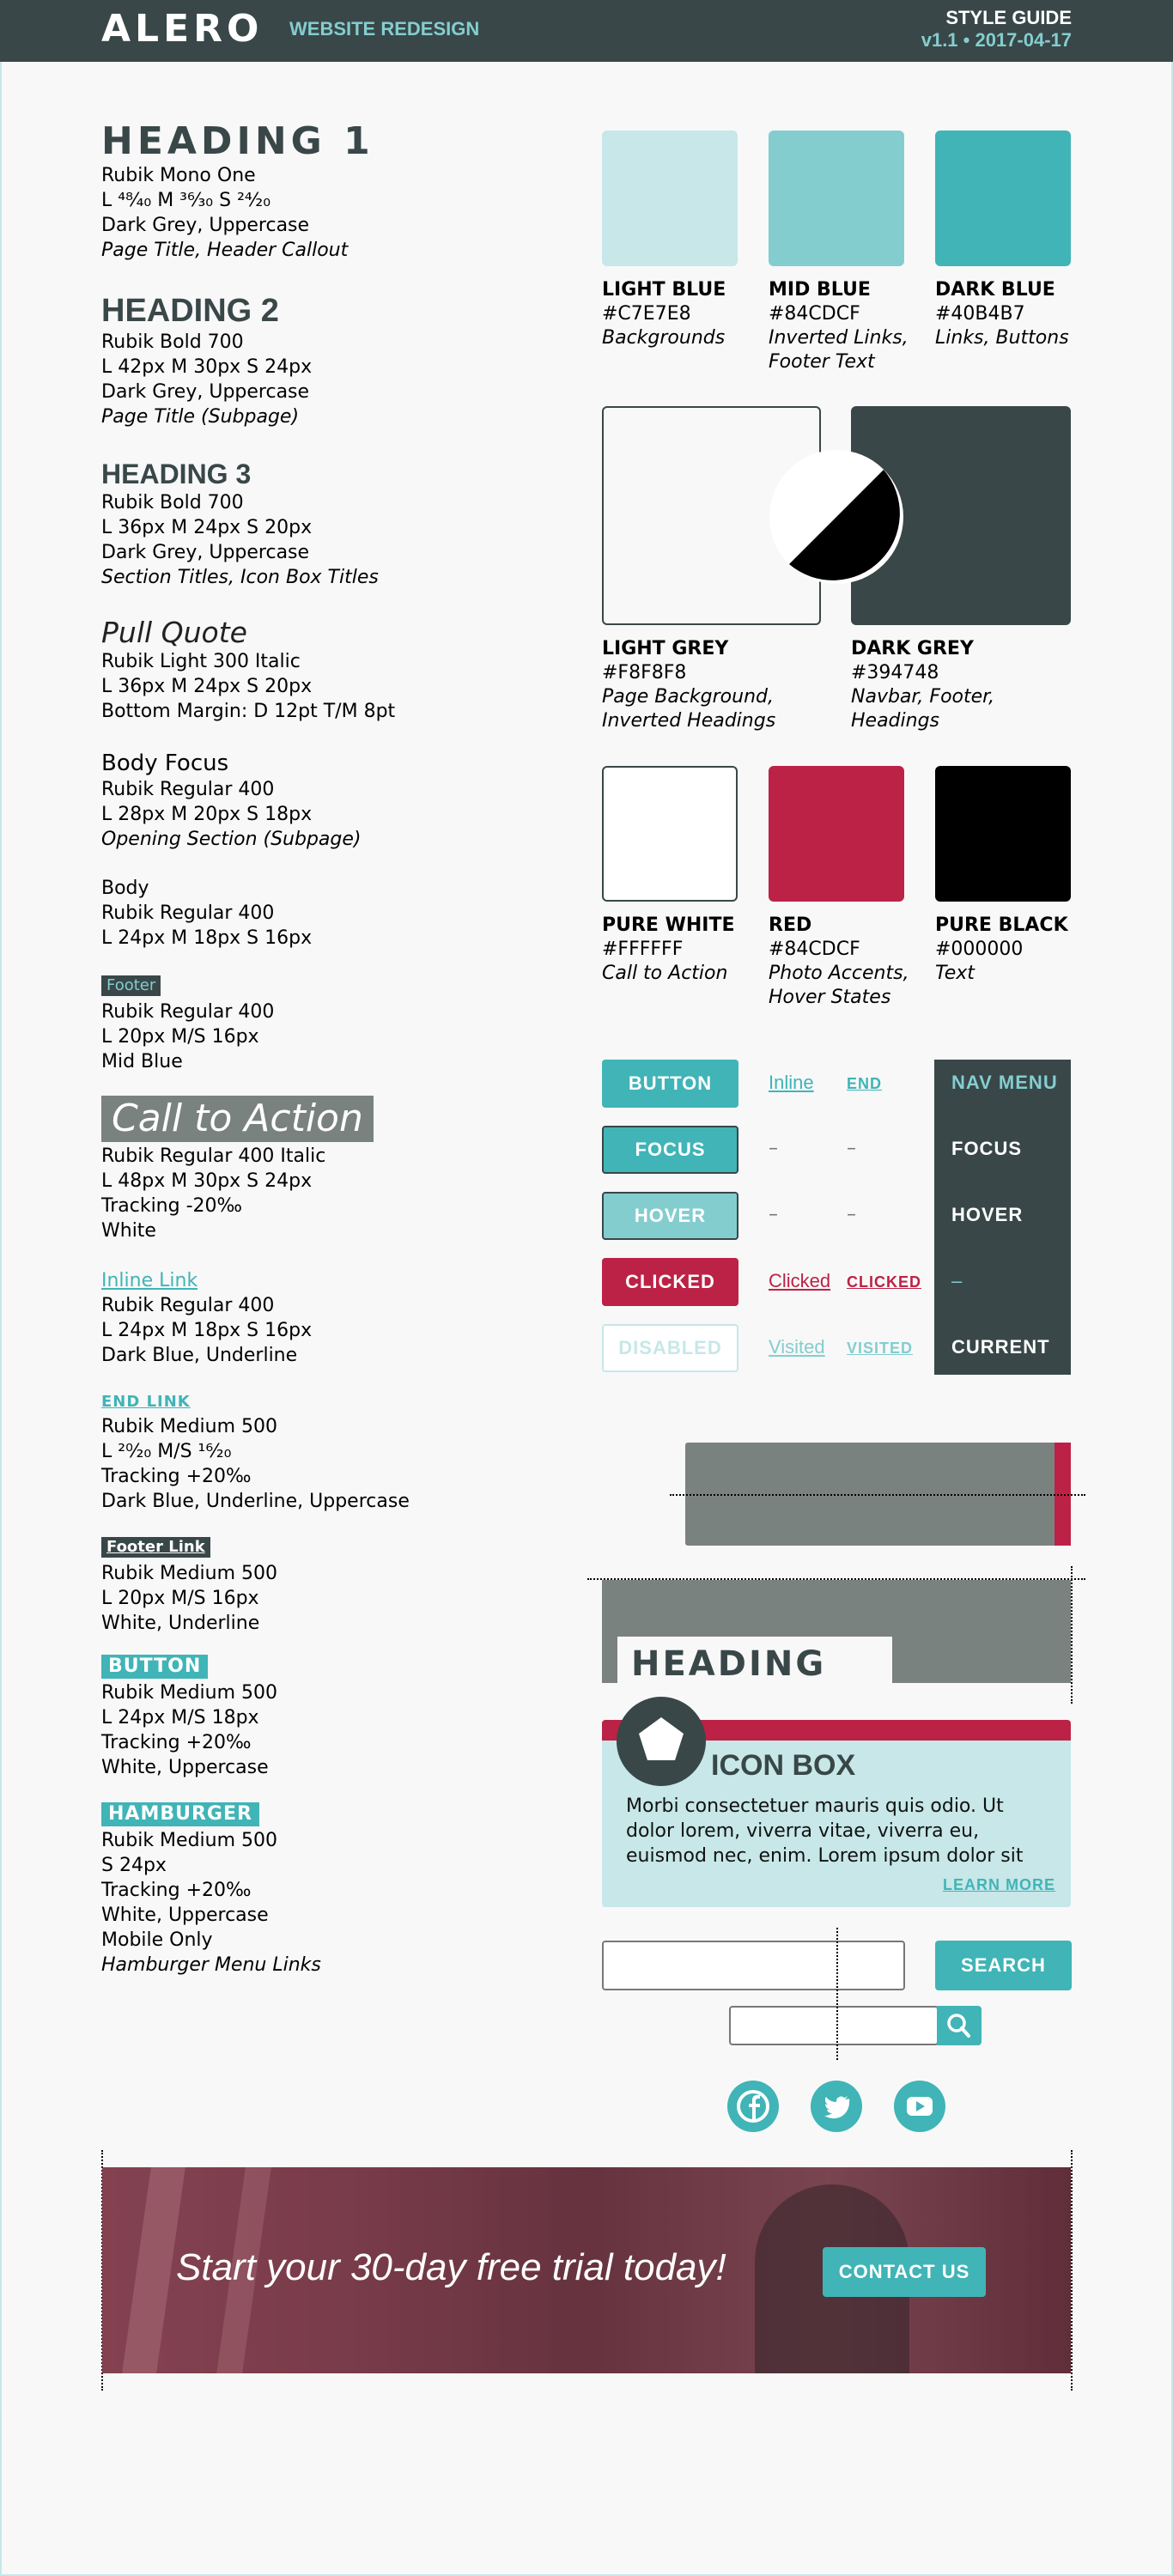 The image size is (1173, 2576). Describe the element at coordinates (255, 1502) in the screenshot. I see `spec-line: Dark Blue, Underline, Uppercase` at that location.